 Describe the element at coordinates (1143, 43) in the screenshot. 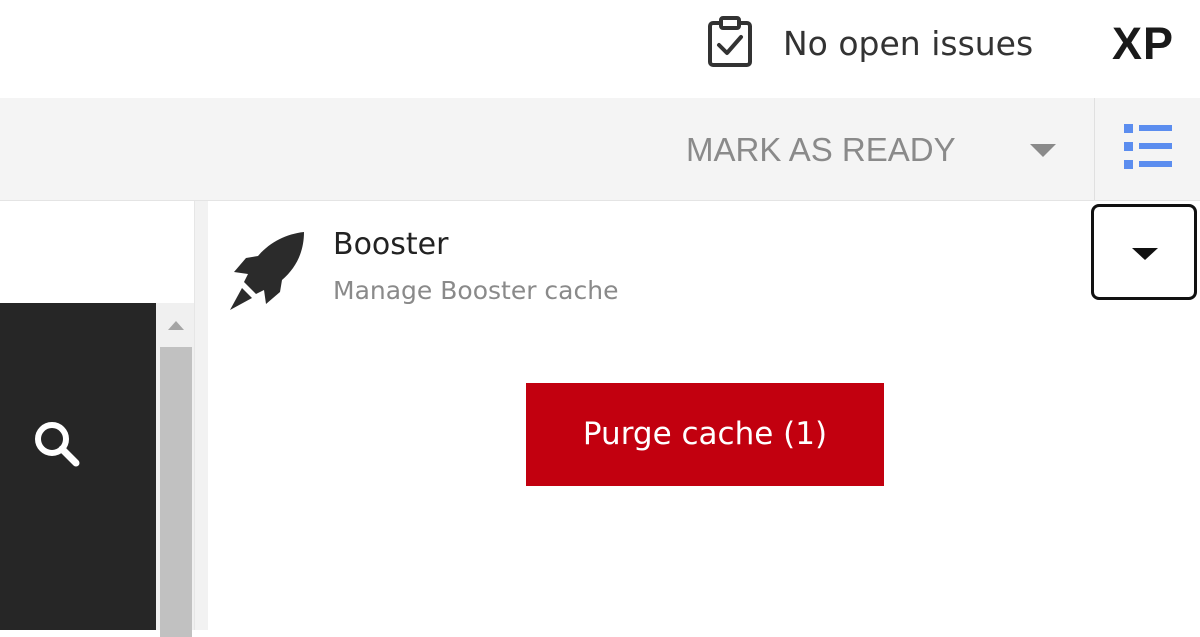

I see `xp-logo: XP` at that location.